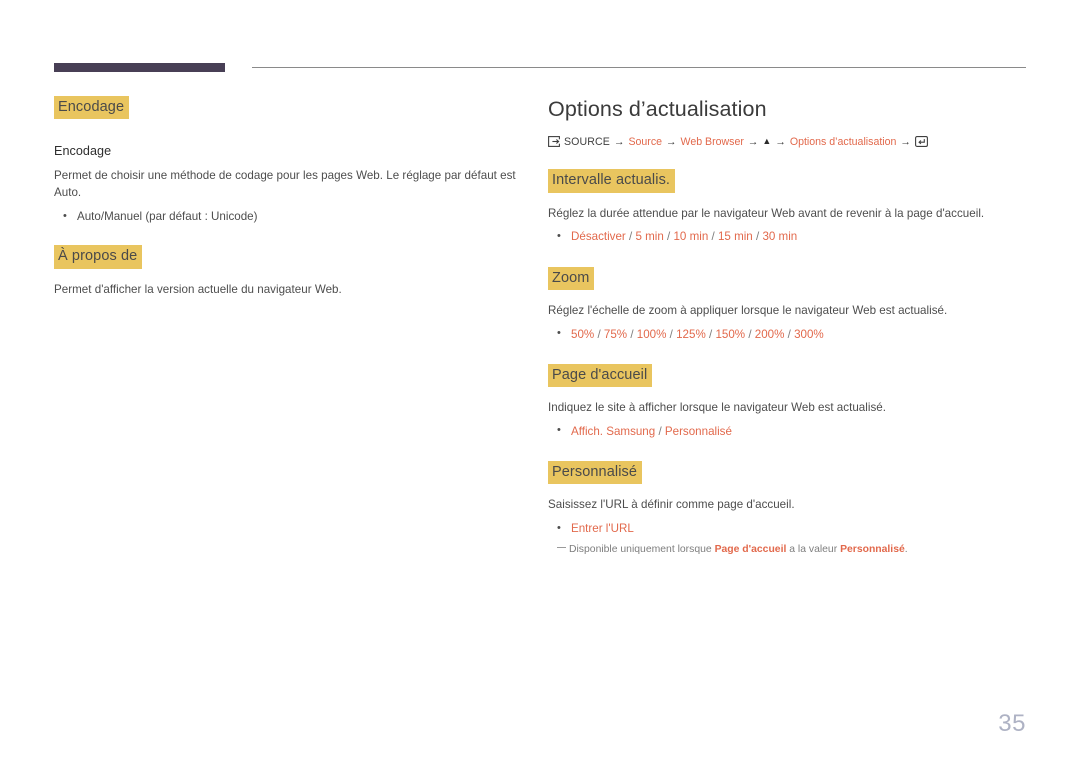 This screenshot has height=763, width=1080. Describe the element at coordinates (780, 237) in the screenshot. I see `option-30-min: 30 min` at that location.